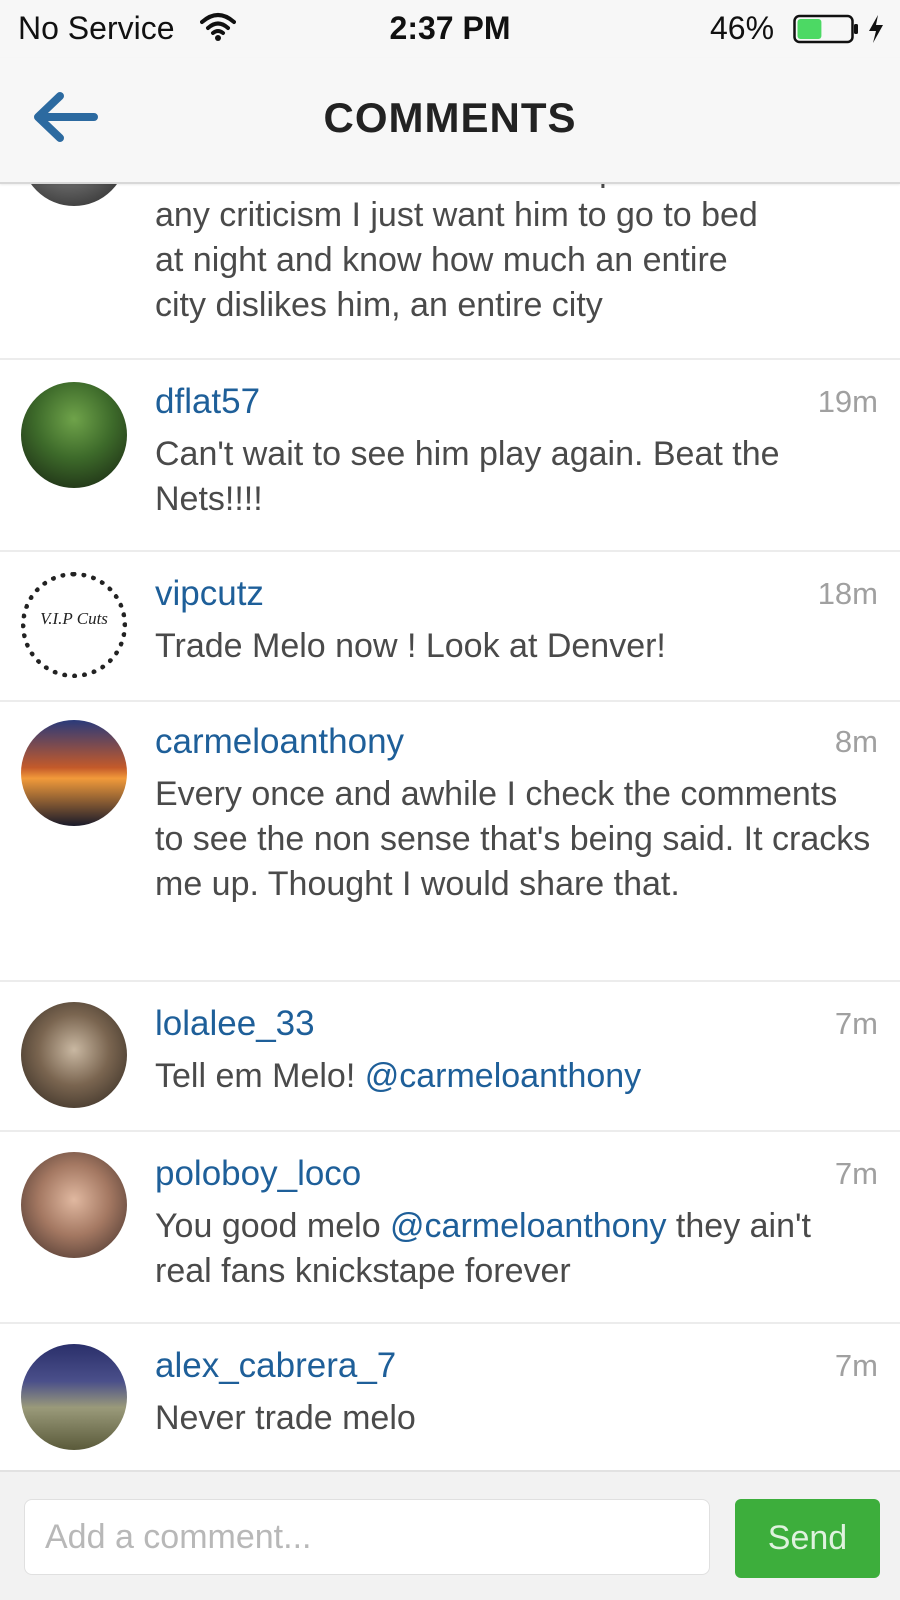 The image size is (900, 1600). I want to click on username-link: carmeloanthony, so click(279, 742).